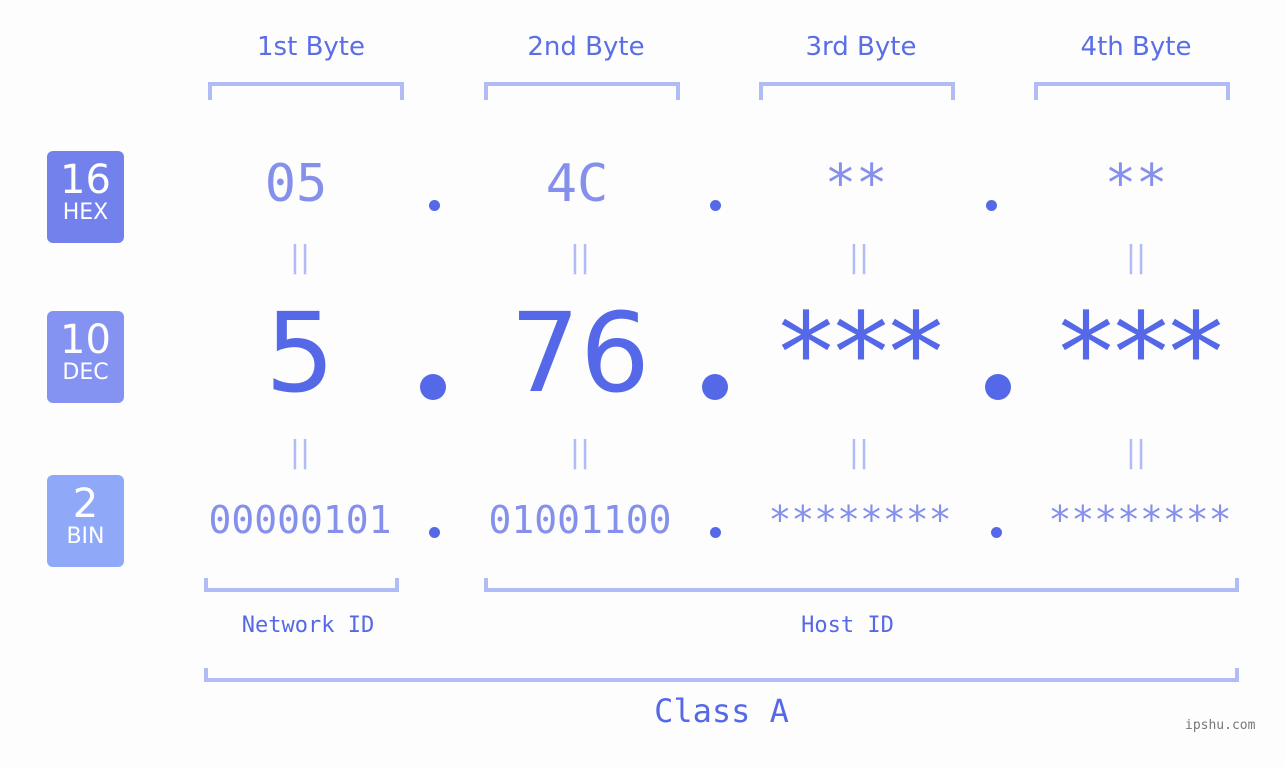 The image size is (1285, 767). What do you see at coordinates (301, 585) in the screenshot?
I see `network-id-bracket` at bounding box center [301, 585].